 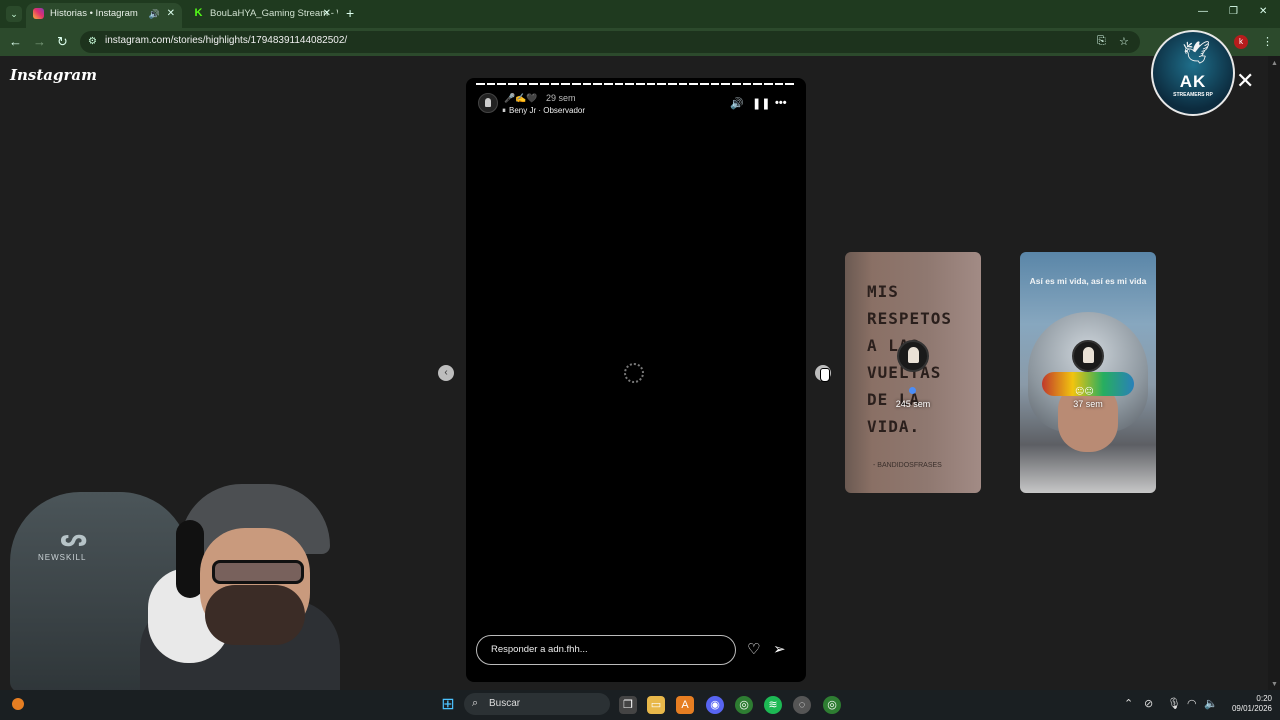 What do you see at coordinates (628, 705) in the screenshot?
I see `task-view-icon: ❐` at bounding box center [628, 705].